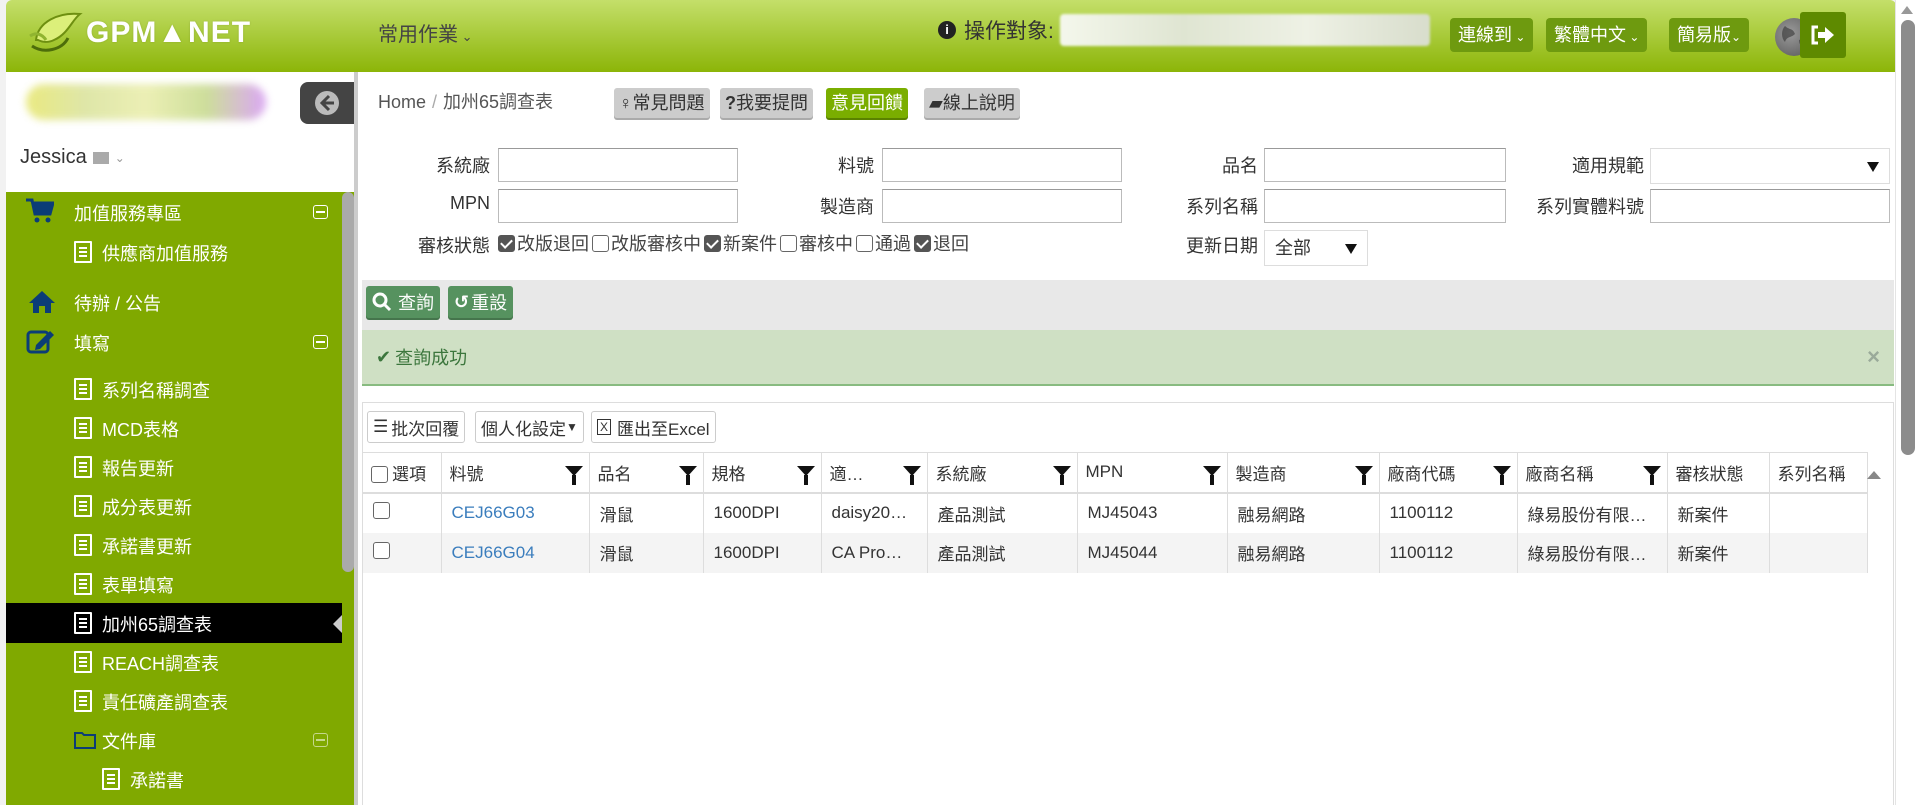  Describe the element at coordinates (379, 474) in the screenshot. I see `select-all-checkbox` at that location.